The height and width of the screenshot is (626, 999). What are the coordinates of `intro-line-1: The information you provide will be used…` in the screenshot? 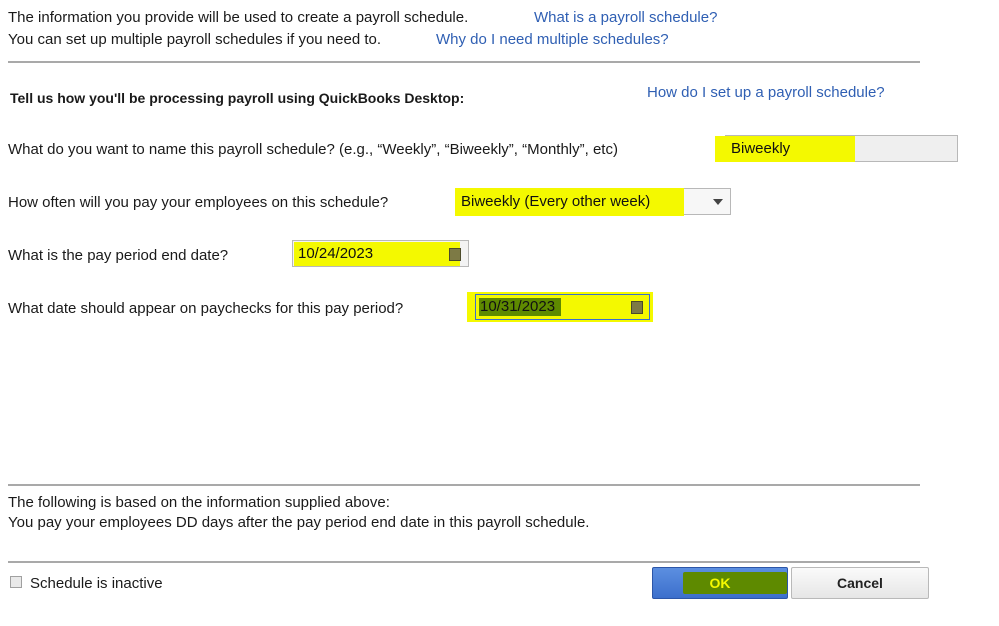 It's located at (238, 17).